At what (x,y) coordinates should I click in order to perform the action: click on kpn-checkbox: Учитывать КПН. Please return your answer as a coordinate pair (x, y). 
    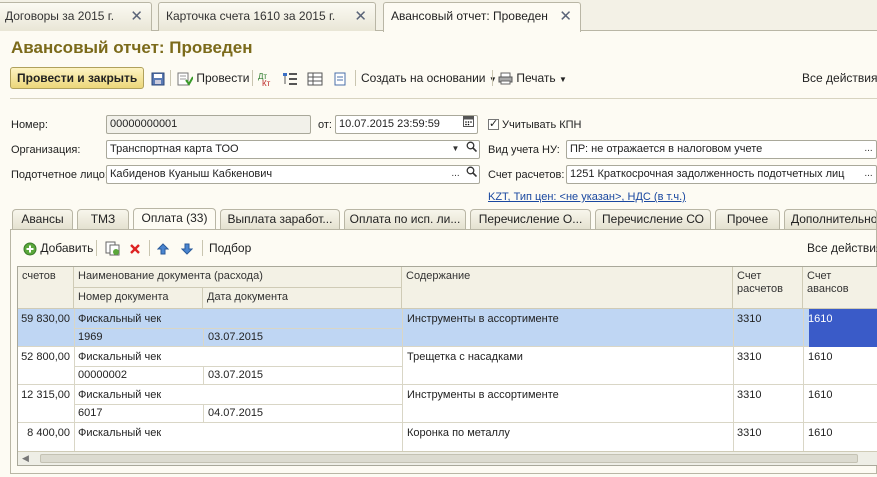
    Looking at the image, I should click on (535, 124).